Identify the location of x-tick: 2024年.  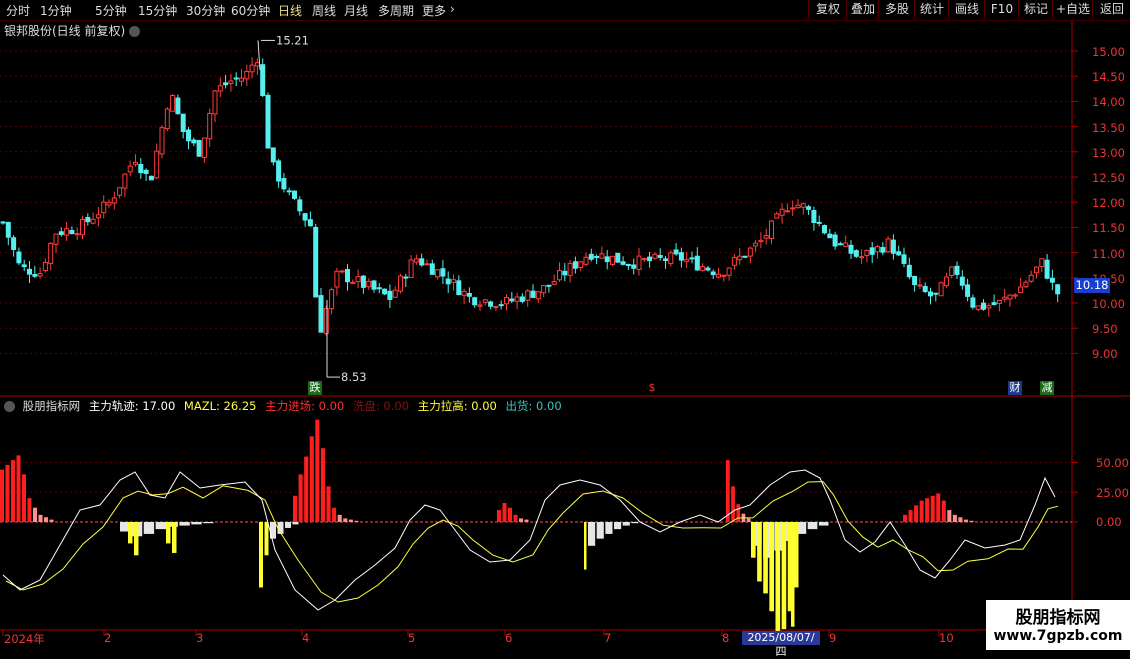
(24, 639).